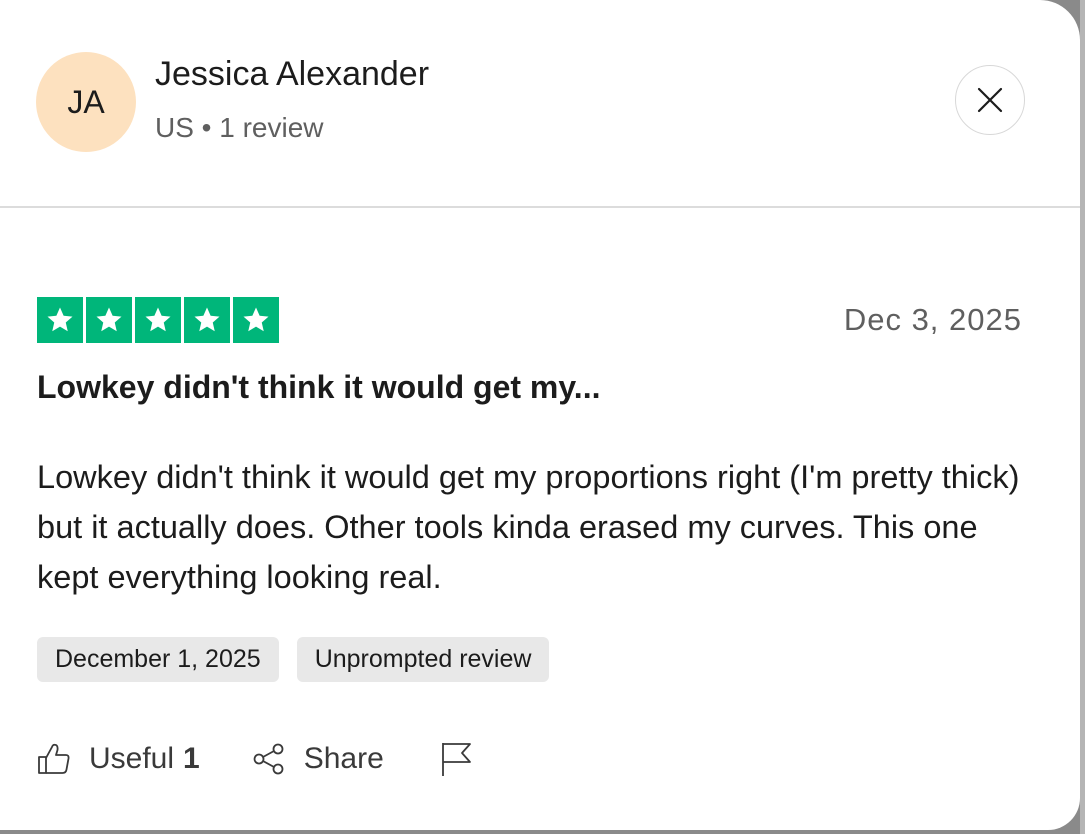 This screenshot has width=1085, height=834. I want to click on useful-count: 1, so click(191, 758).